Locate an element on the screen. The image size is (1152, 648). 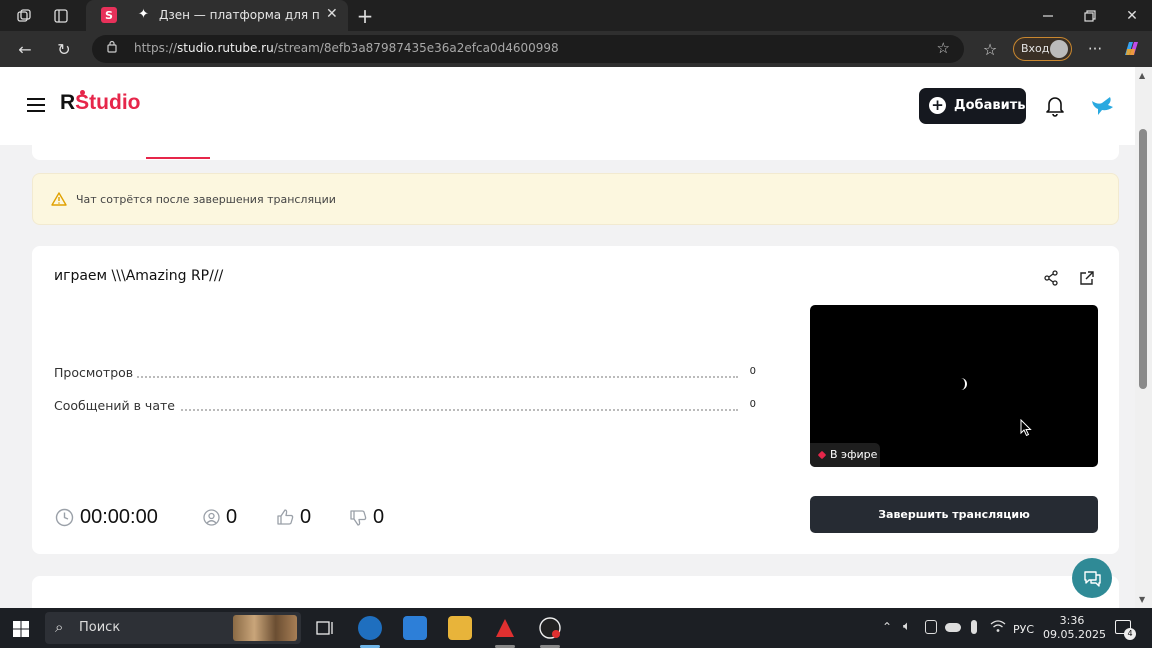
clock-icon is located at coordinates (64, 517).